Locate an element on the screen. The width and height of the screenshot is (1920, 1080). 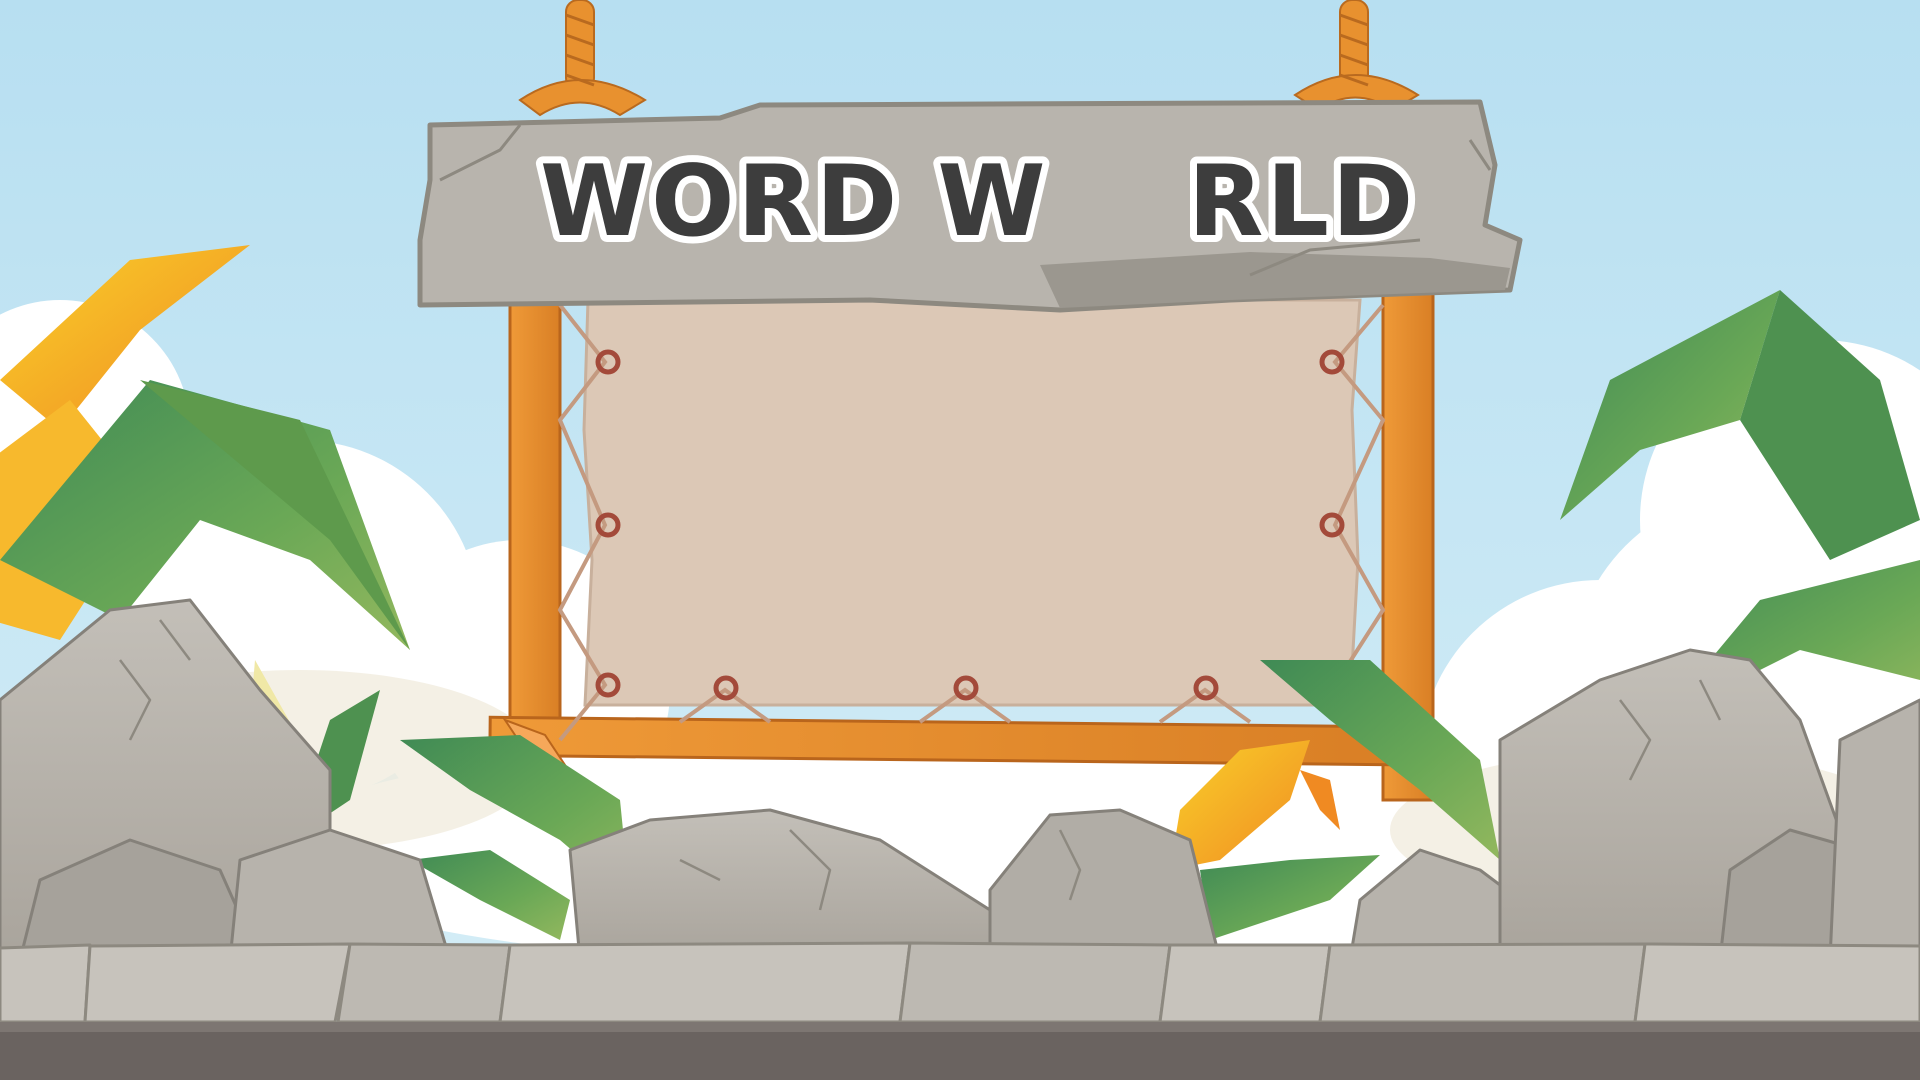
title-part-2: RLD is located at coordinates (1302, 202).